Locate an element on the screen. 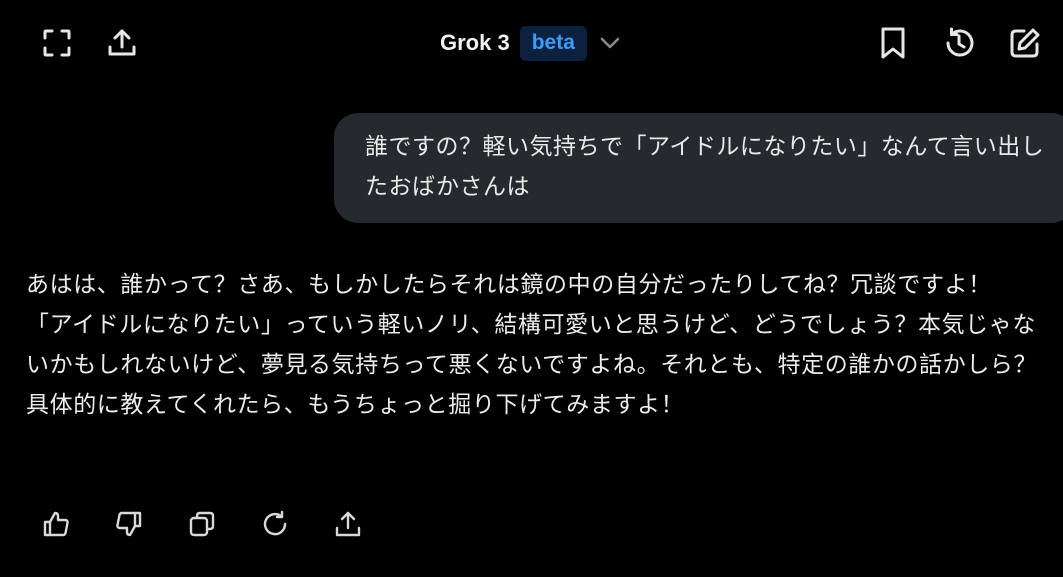 The height and width of the screenshot is (577, 1063). bookmark-button is located at coordinates (893, 43).